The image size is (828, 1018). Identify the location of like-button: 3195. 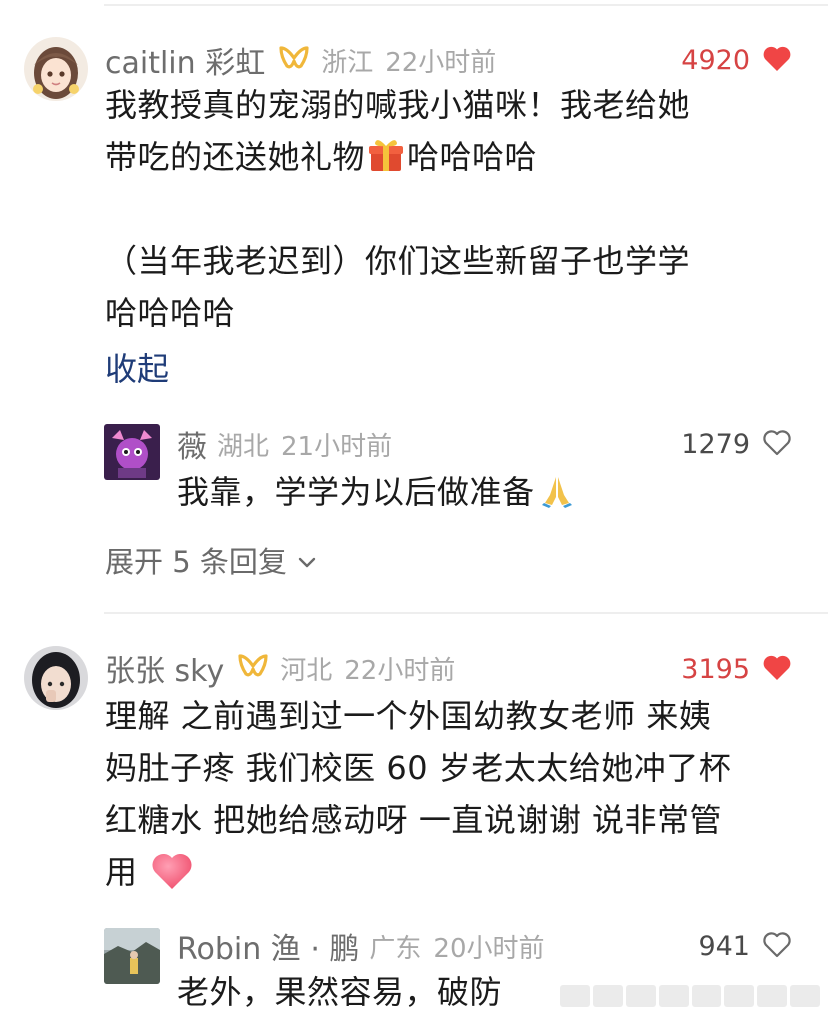
(736, 669).